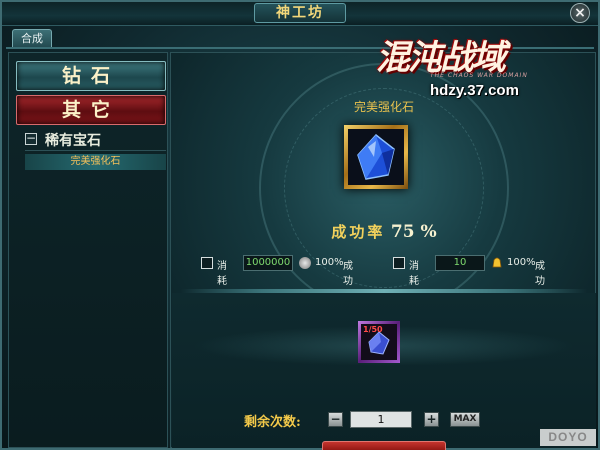  What do you see at coordinates (384, 445) in the screenshot?
I see `synthesize-button` at bounding box center [384, 445].